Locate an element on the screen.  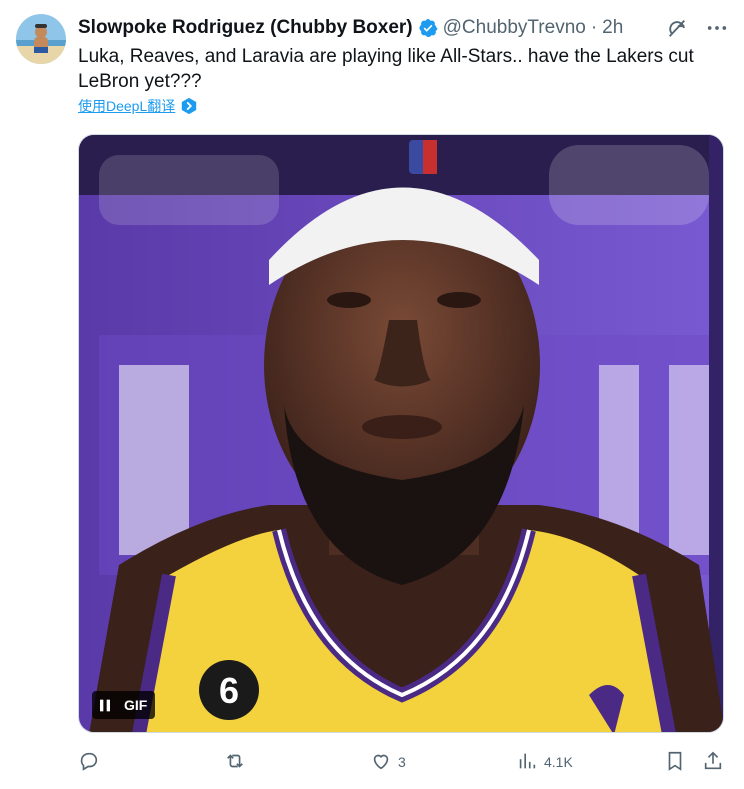
retweet-icon is located at coordinates (235, 762).